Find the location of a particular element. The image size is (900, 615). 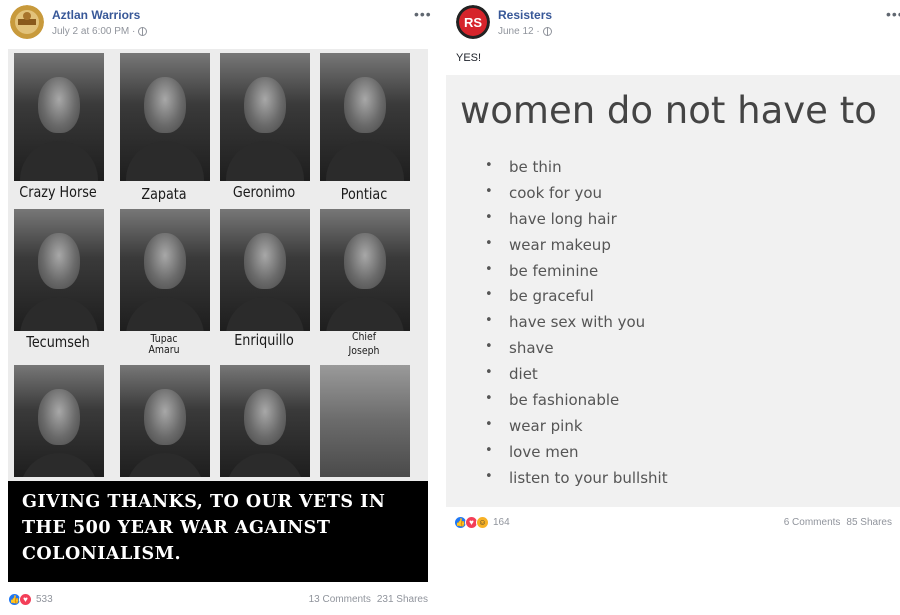

reactions-count: 164 is located at coordinates (501, 522).